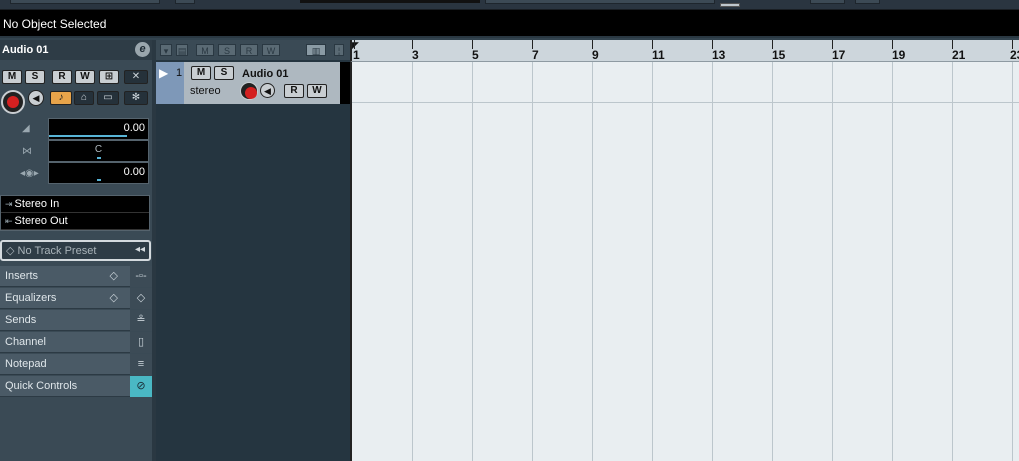 This screenshot has width=1019, height=461. What do you see at coordinates (76, 342) in the screenshot?
I see `section-channel: Channel ▯` at bounding box center [76, 342].